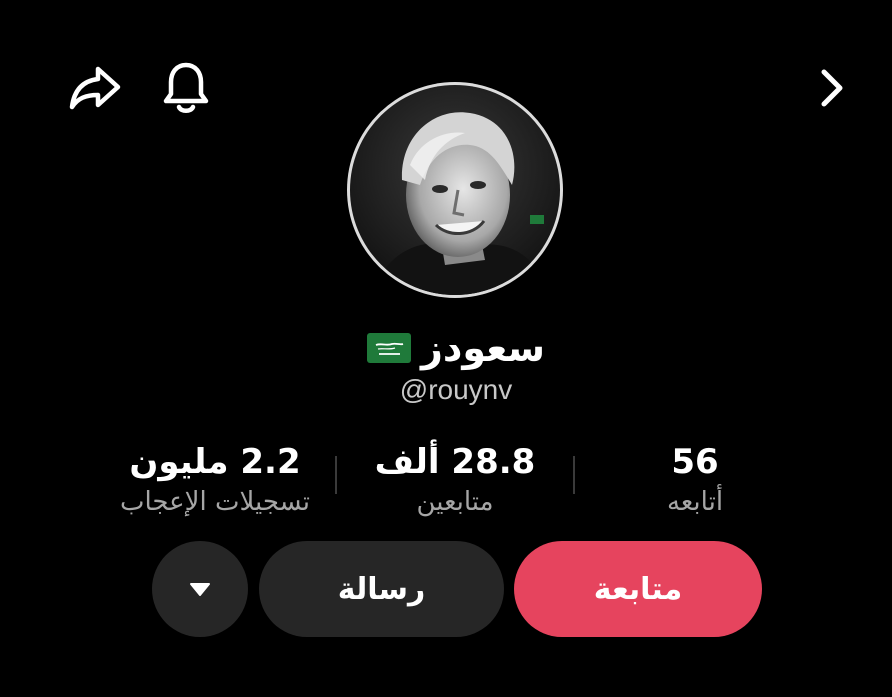 The height and width of the screenshot is (697, 892). I want to click on following-label: أتابعه, so click(695, 502).